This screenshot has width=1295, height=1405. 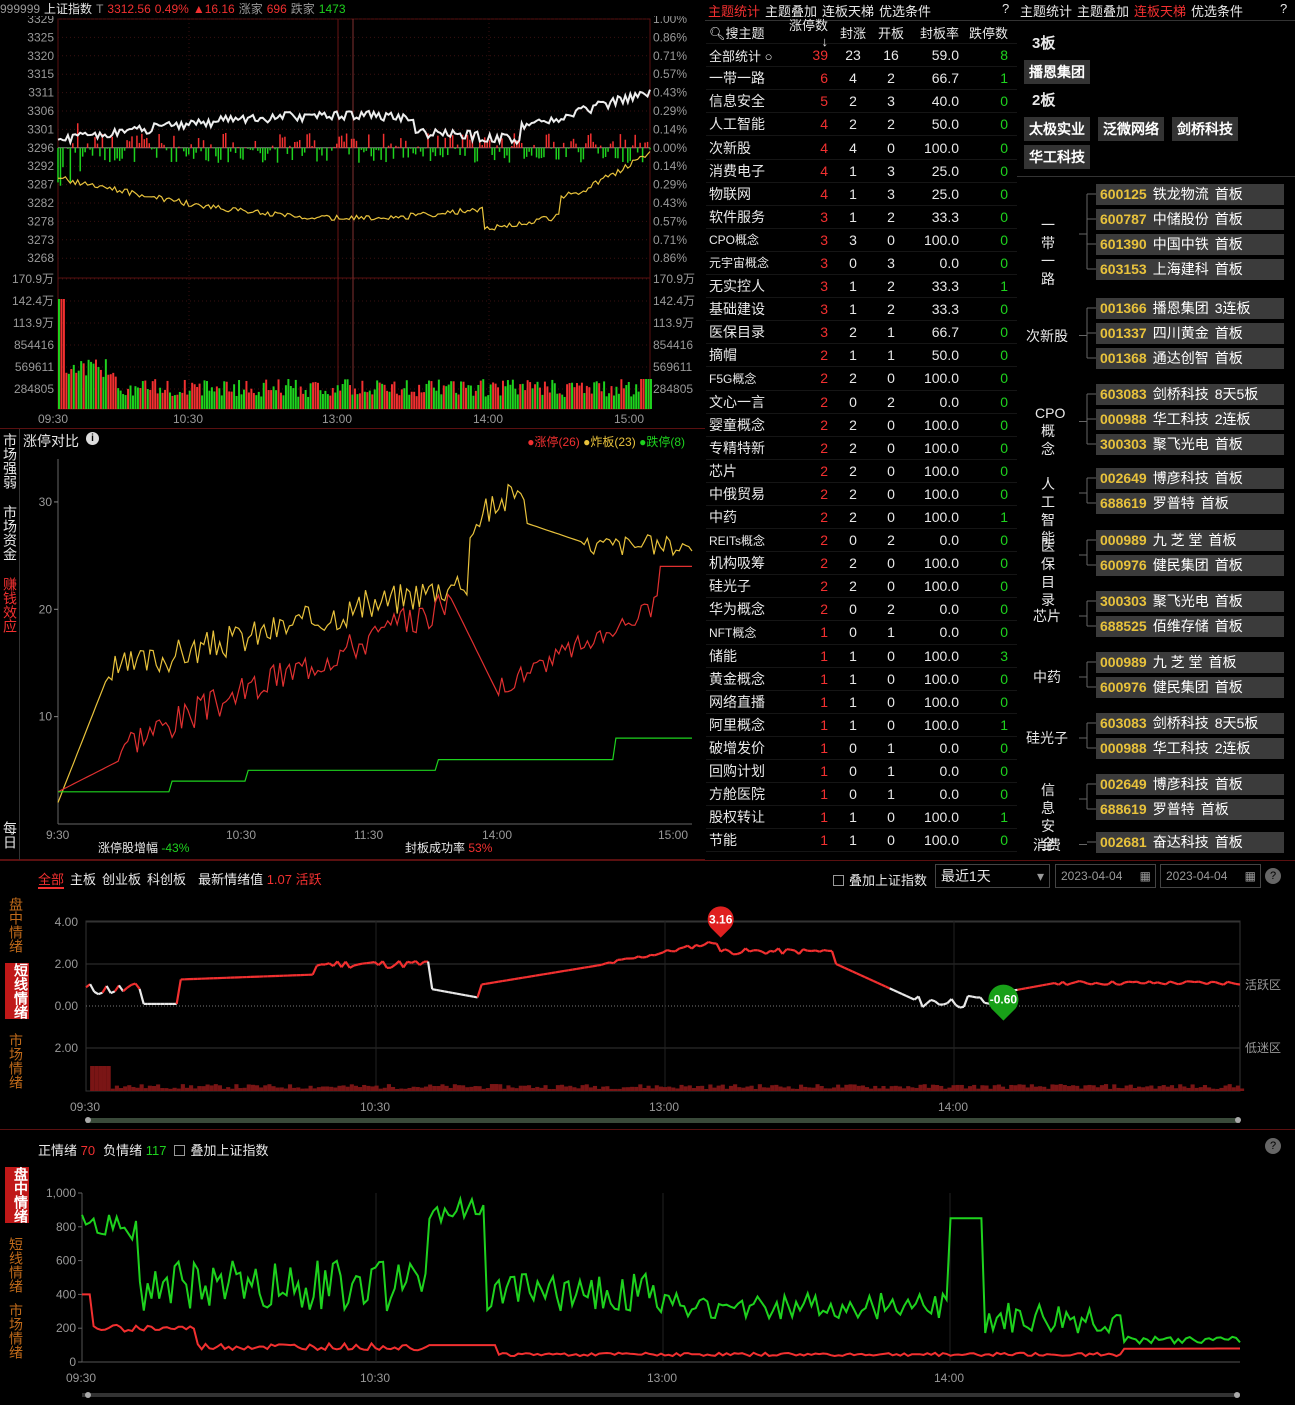 What do you see at coordinates (861, 402) in the screenshot?
I see `table-row: 文心一言 2 0 2 0.0 0` at bounding box center [861, 402].